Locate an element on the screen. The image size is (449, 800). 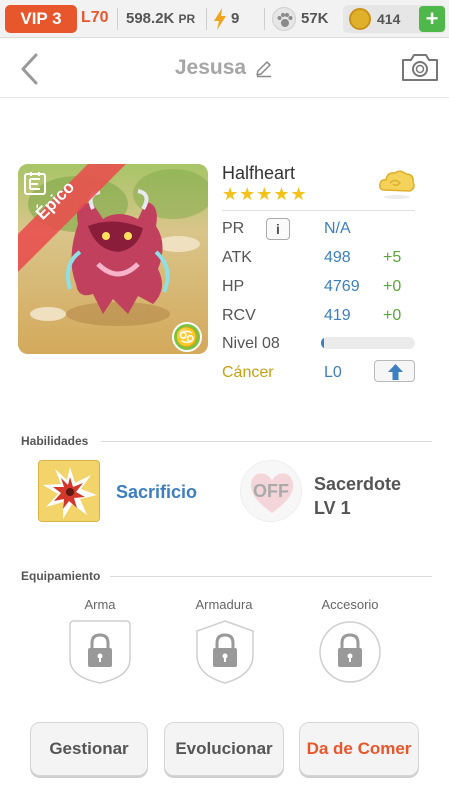
page-title-group: Jesusa is located at coordinates (224, 68).